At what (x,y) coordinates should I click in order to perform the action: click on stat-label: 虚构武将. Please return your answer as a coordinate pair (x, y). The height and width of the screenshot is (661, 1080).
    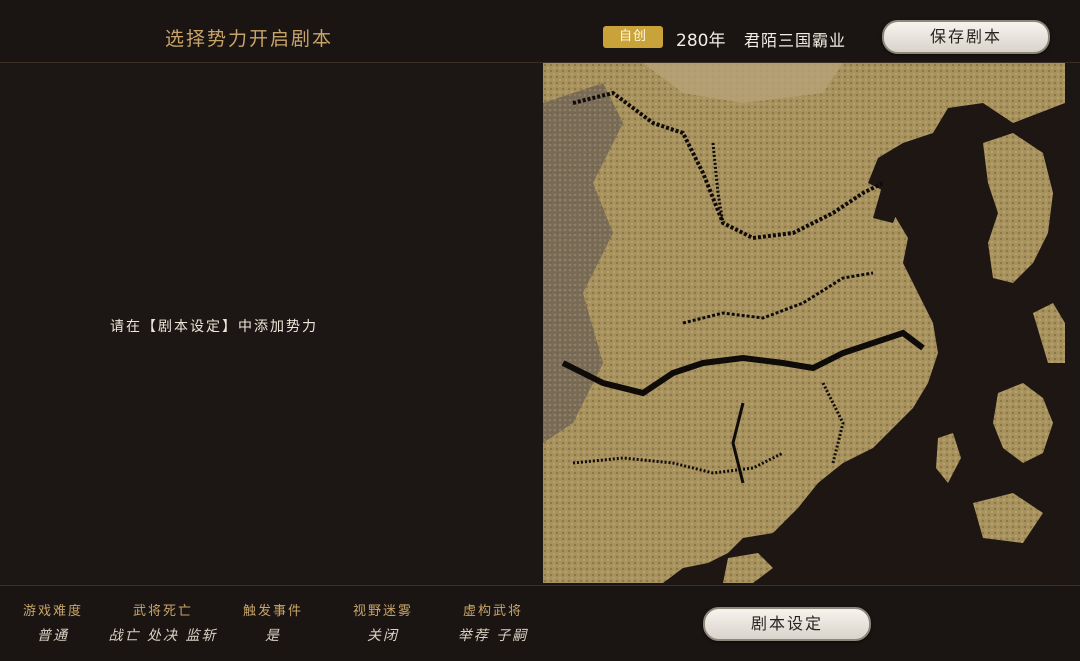
    Looking at the image, I should click on (492, 611).